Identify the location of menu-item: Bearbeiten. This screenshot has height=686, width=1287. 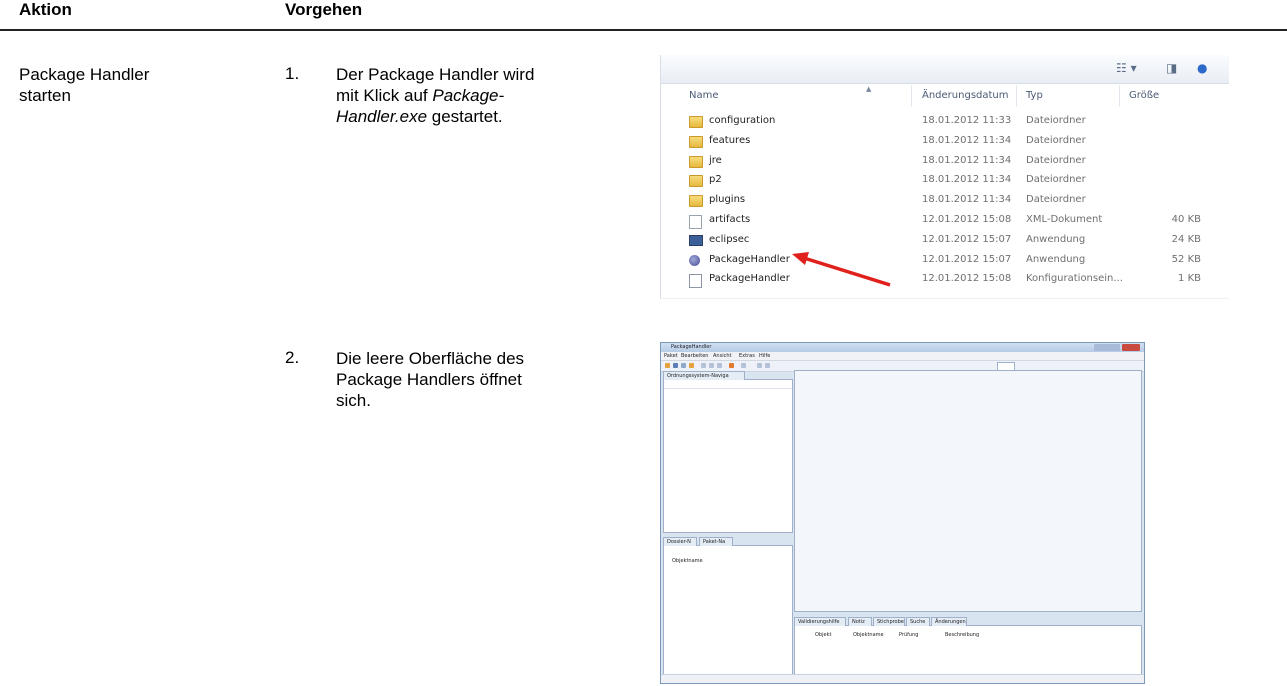
(694, 356).